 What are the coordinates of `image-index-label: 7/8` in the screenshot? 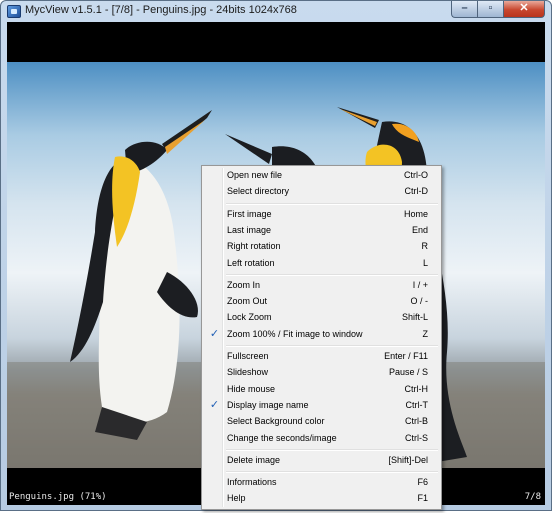 It's located at (532, 497).